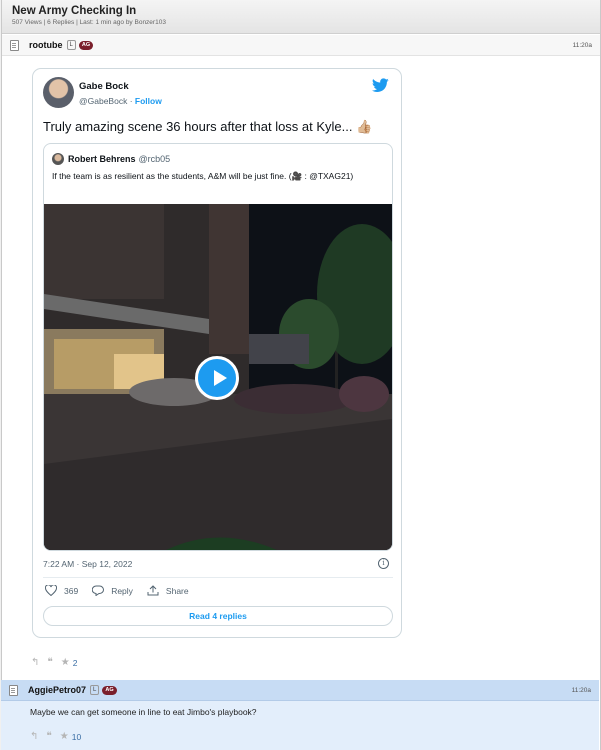 This screenshot has width=601, height=750. Describe the element at coordinates (104, 86) in the screenshot. I see `tweet-author-name: Gabe Bock` at that location.